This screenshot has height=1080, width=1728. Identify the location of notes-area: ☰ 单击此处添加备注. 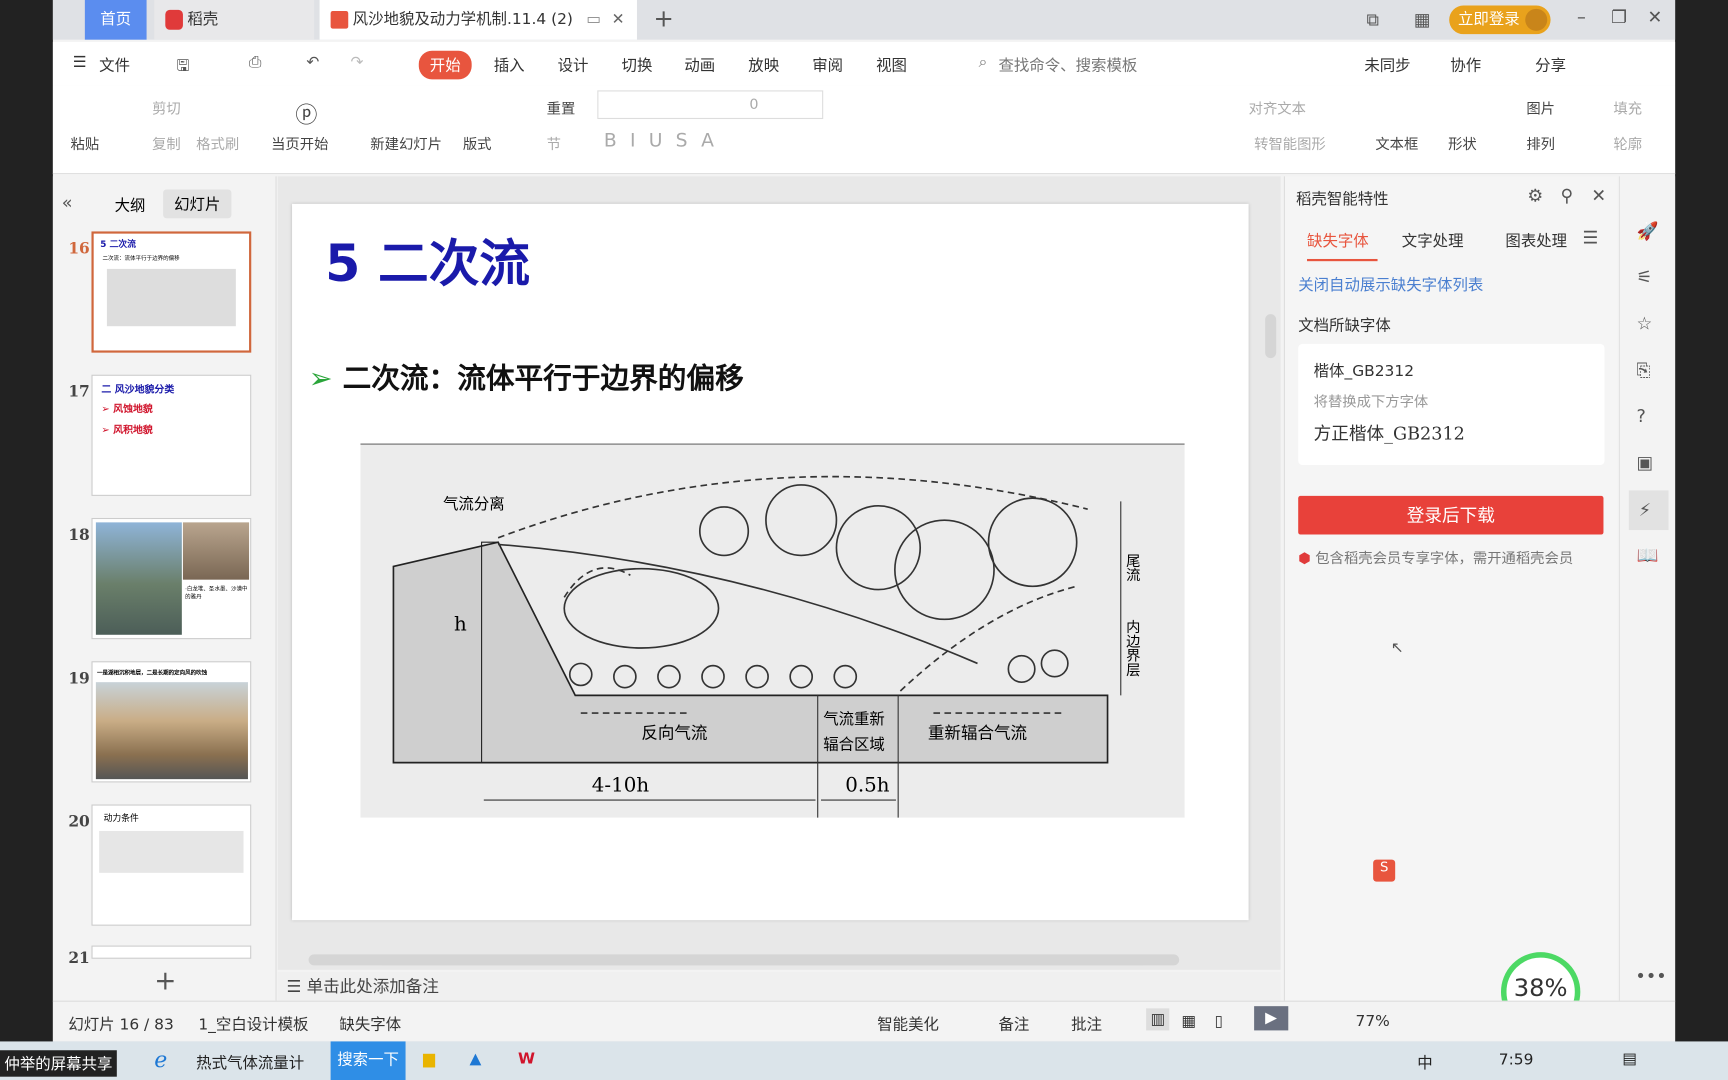
(779, 986).